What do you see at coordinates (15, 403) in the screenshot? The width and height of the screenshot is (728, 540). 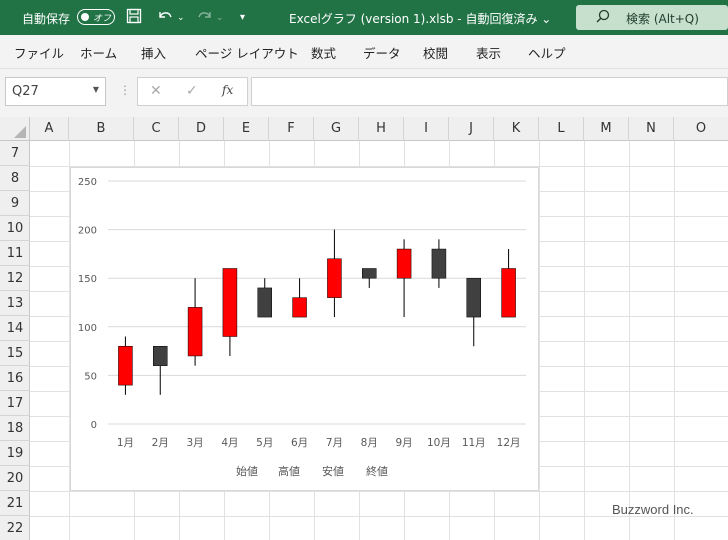 I see `row-header: 17` at bounding box center [15, 403].